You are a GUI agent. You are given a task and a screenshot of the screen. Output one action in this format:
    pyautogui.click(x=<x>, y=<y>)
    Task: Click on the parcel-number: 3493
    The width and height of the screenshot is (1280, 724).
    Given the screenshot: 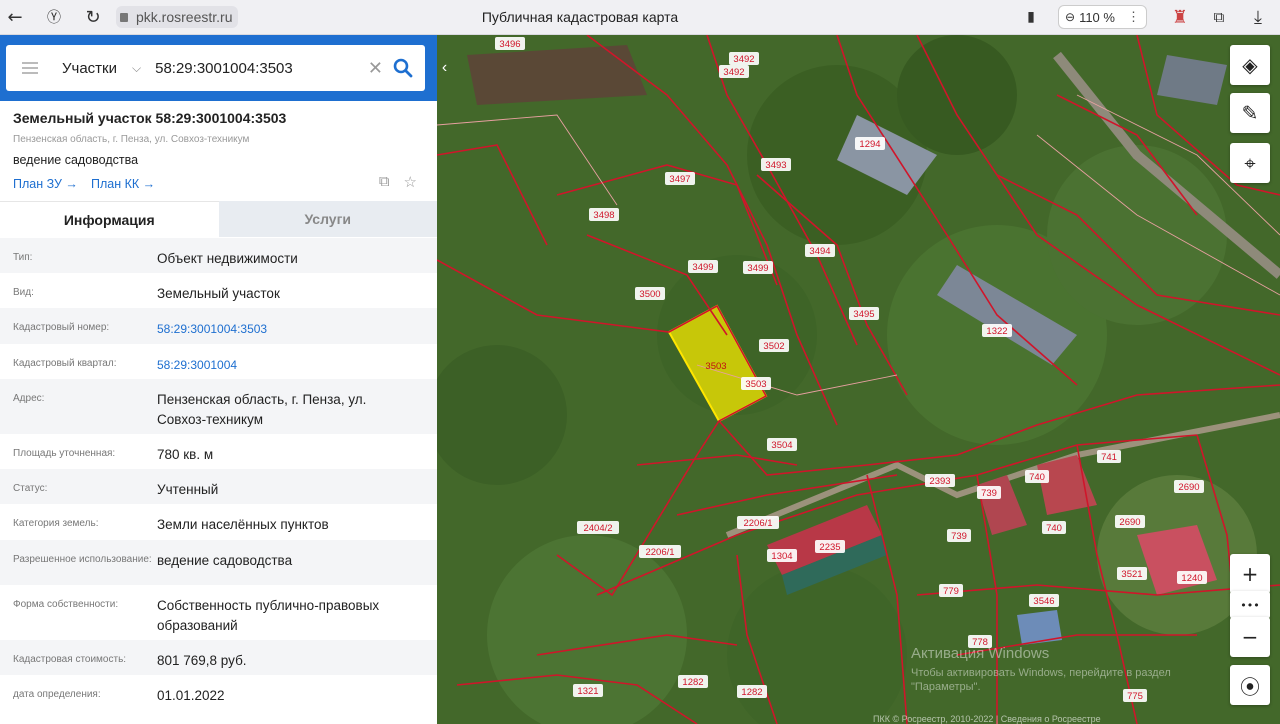 What is the action you would take?
    pyautogui.click(x=775, y=165)
    